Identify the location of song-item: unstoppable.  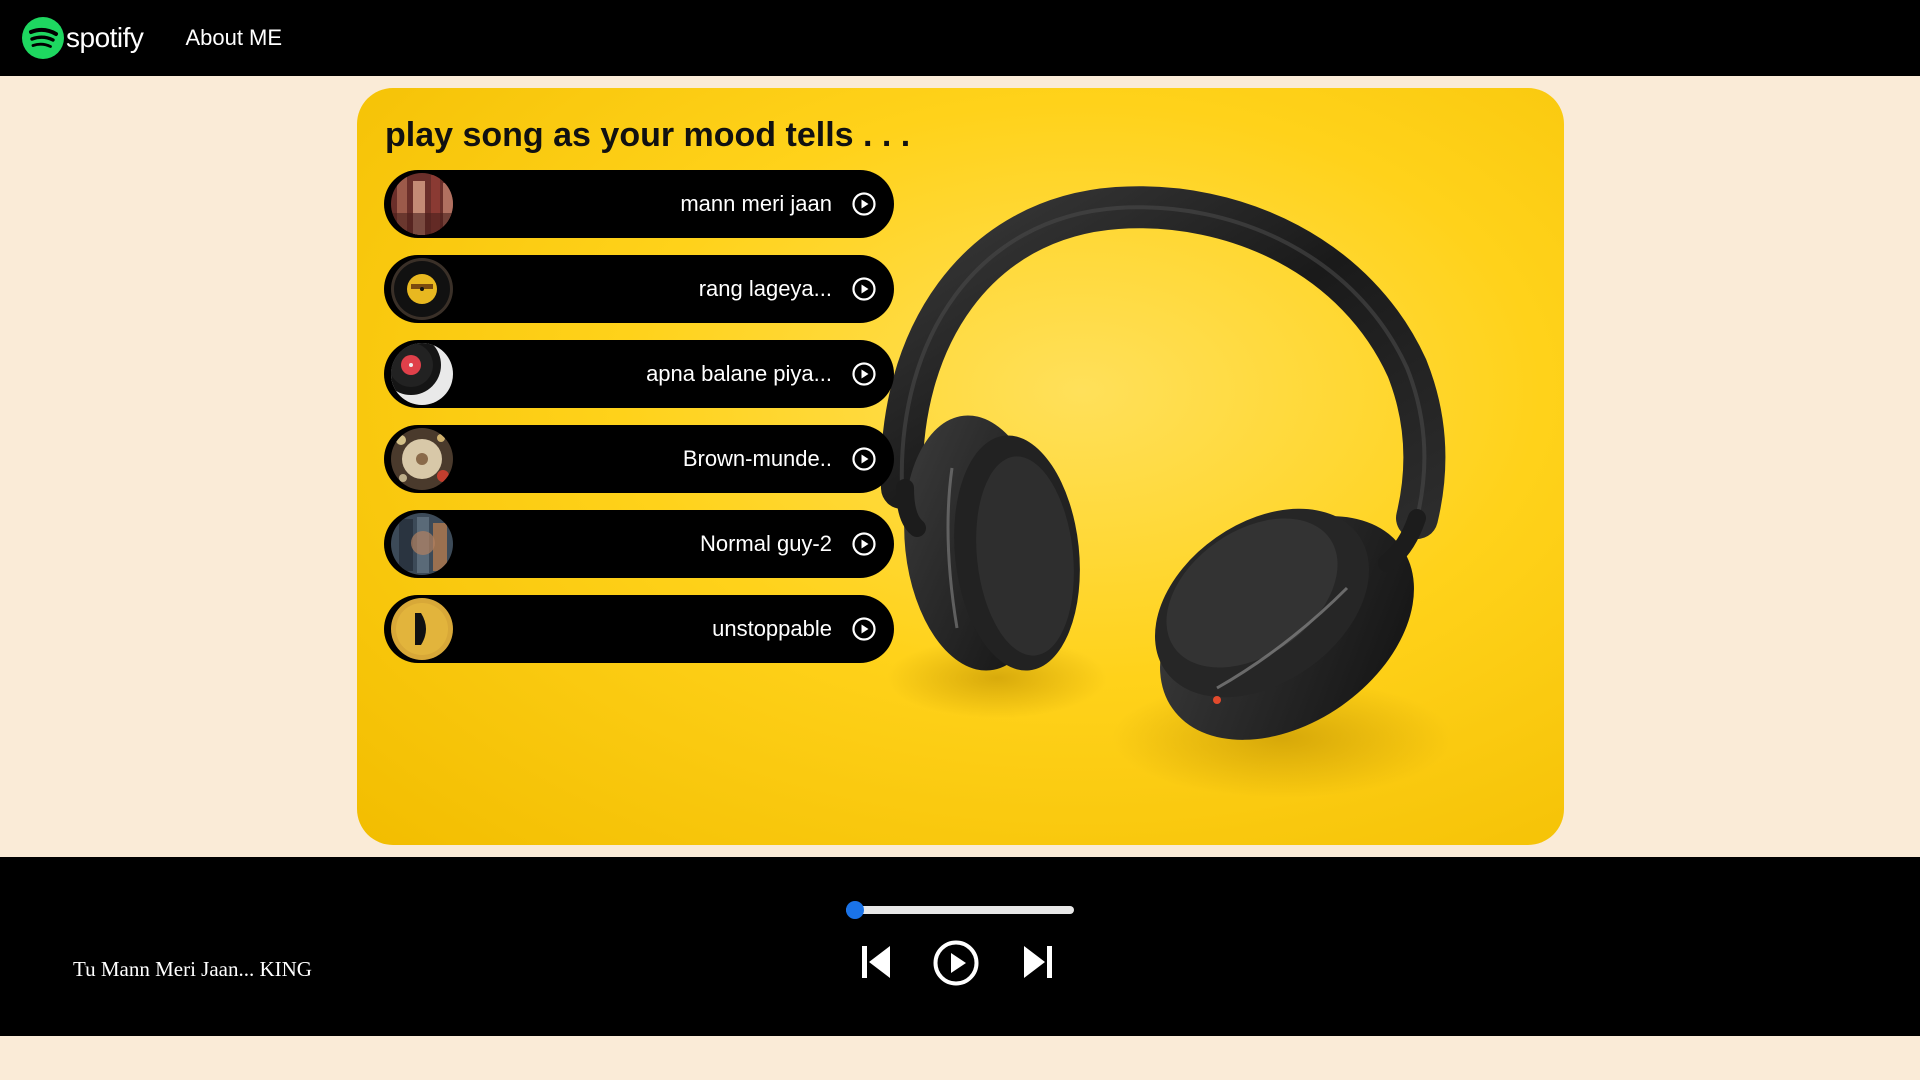
(639, 629).